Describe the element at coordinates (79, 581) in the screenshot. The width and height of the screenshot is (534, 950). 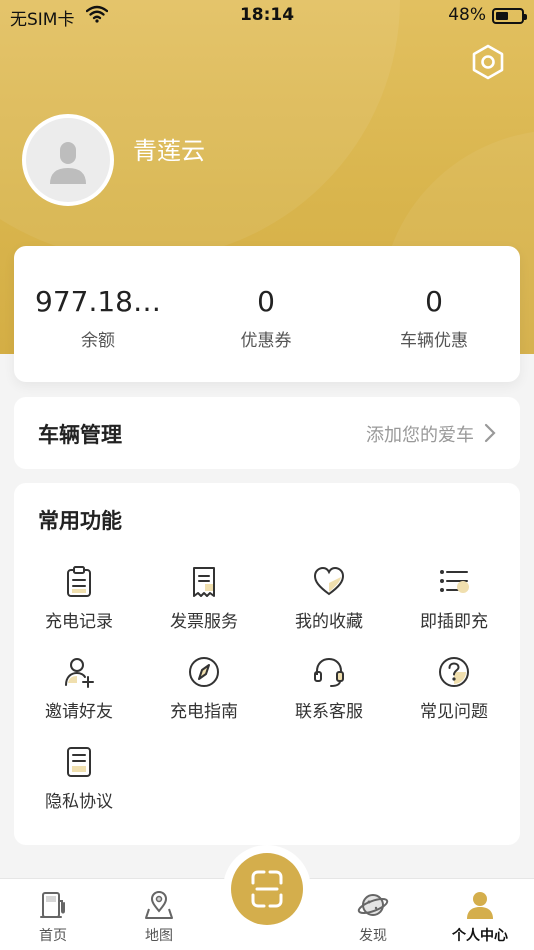
I see `clipboard-icon` at that location.